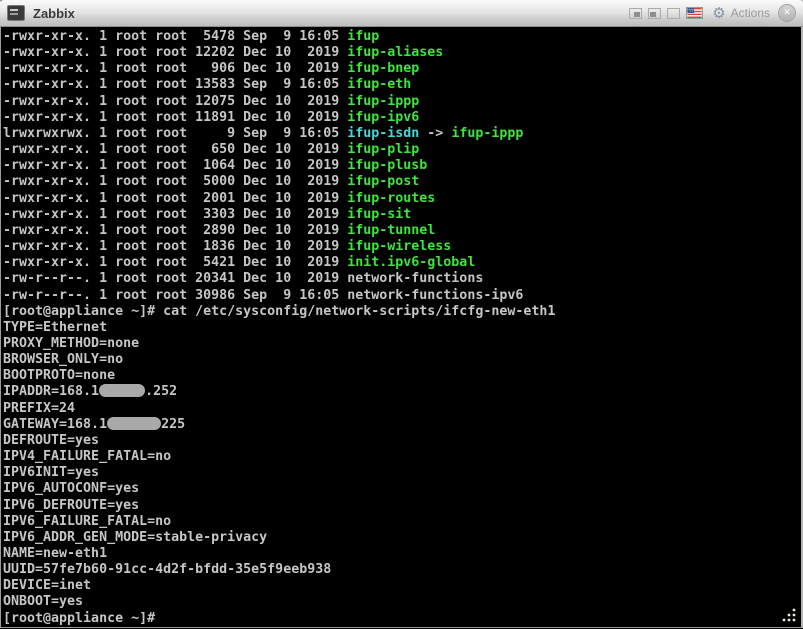 This screenshot has width=803, height=629. Describe the element at coordinates (175, 214) in the screenshot. I see `terminal-text: -rwxr-xr-x. 1 root root 3303 Dec 10 2019` at that location.